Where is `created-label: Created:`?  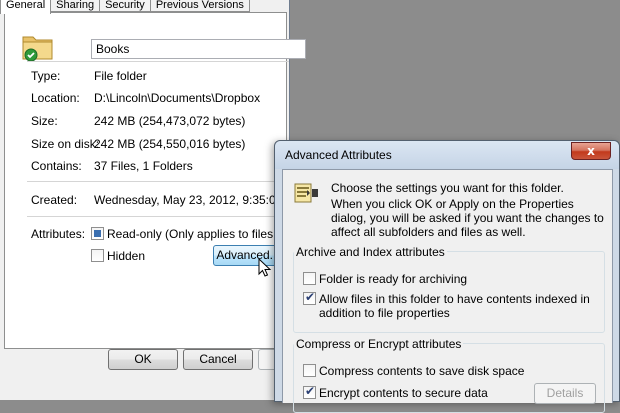
created-label: Created: is located at coordinates (54, 200).